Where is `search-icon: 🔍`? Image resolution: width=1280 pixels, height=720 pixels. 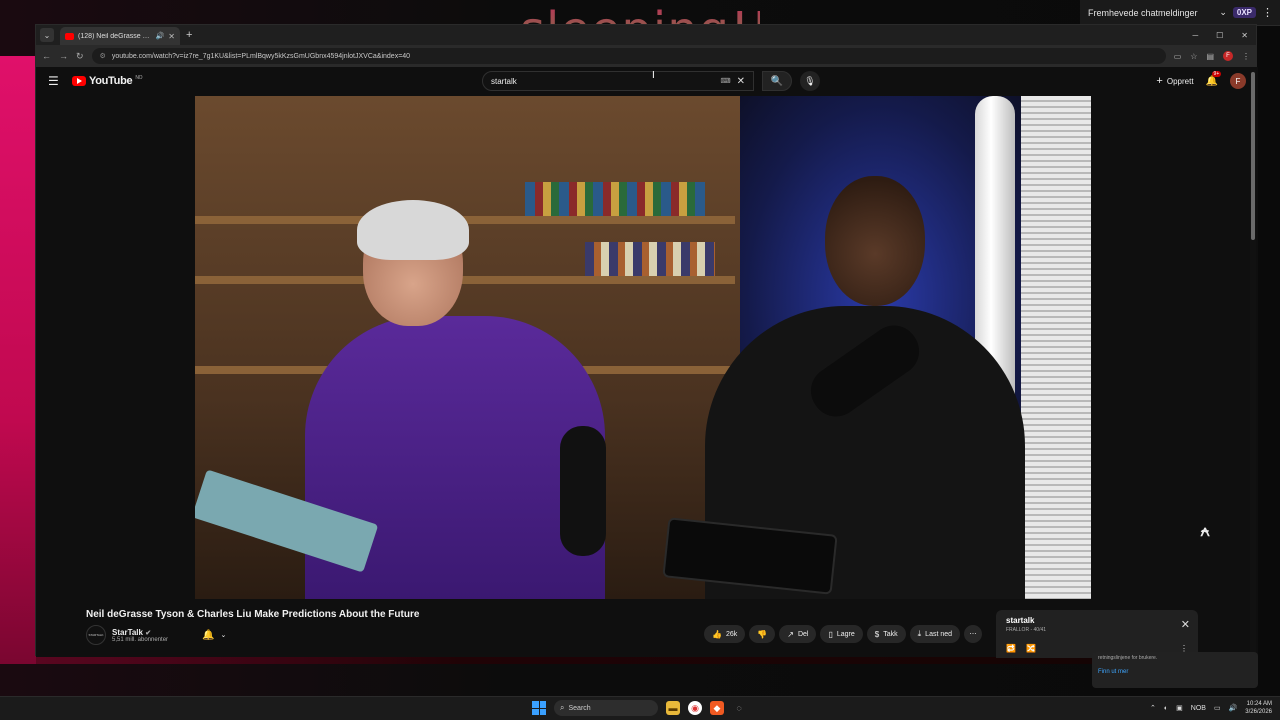 search-icon: 🔍 is located at coordinates (777, 81).